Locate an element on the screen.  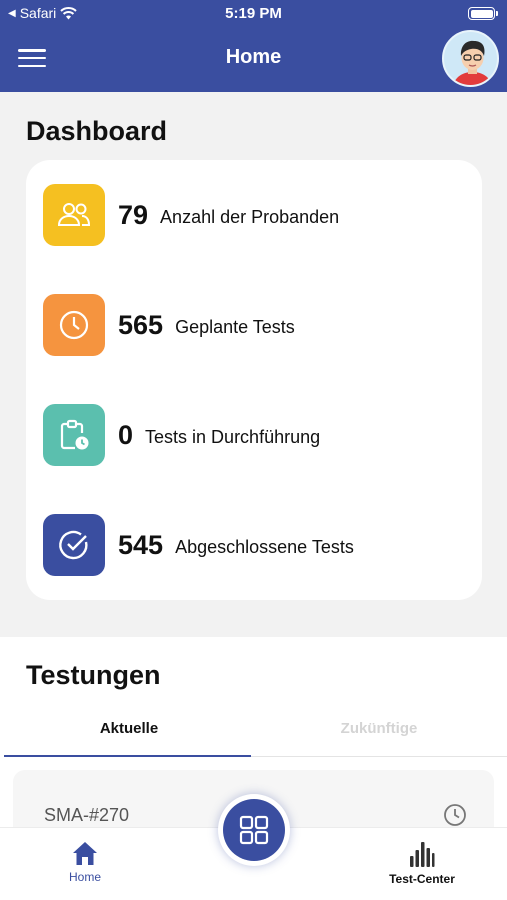
stat-value: 79 is located at coordinates (133, 214).